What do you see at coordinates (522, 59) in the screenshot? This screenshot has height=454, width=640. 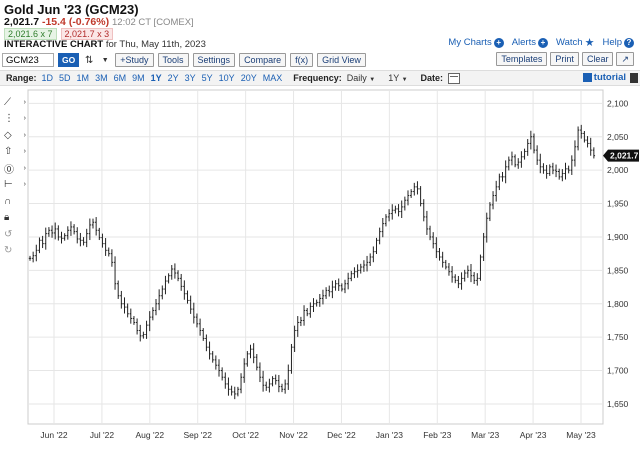 I see `templates-button: Templates` at bounding box center [522, 59].